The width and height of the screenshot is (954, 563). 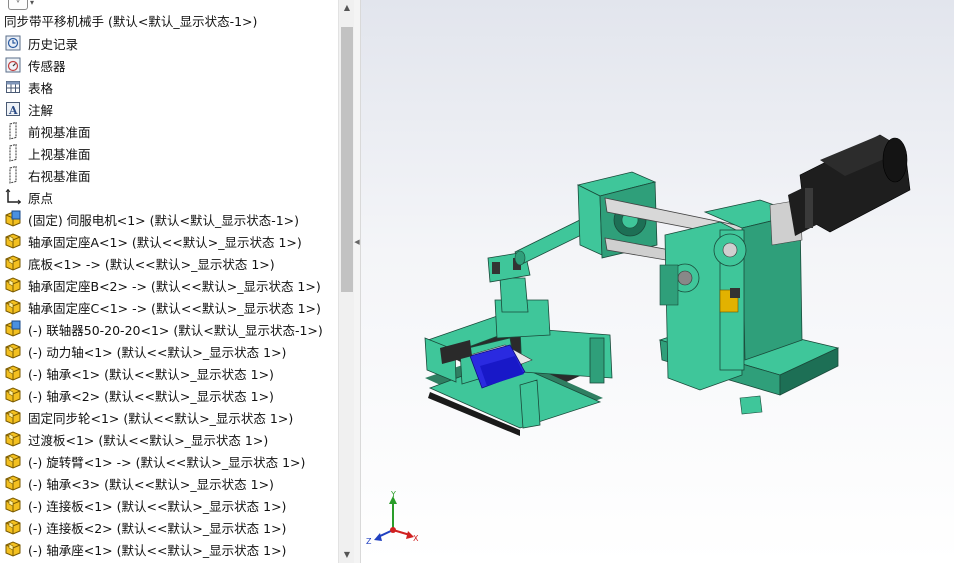 I want to click on tree-item-label: (-) 联轴器50-20-20<1> (默认<默认_显示状态-1>), so click(x=175, y=330).